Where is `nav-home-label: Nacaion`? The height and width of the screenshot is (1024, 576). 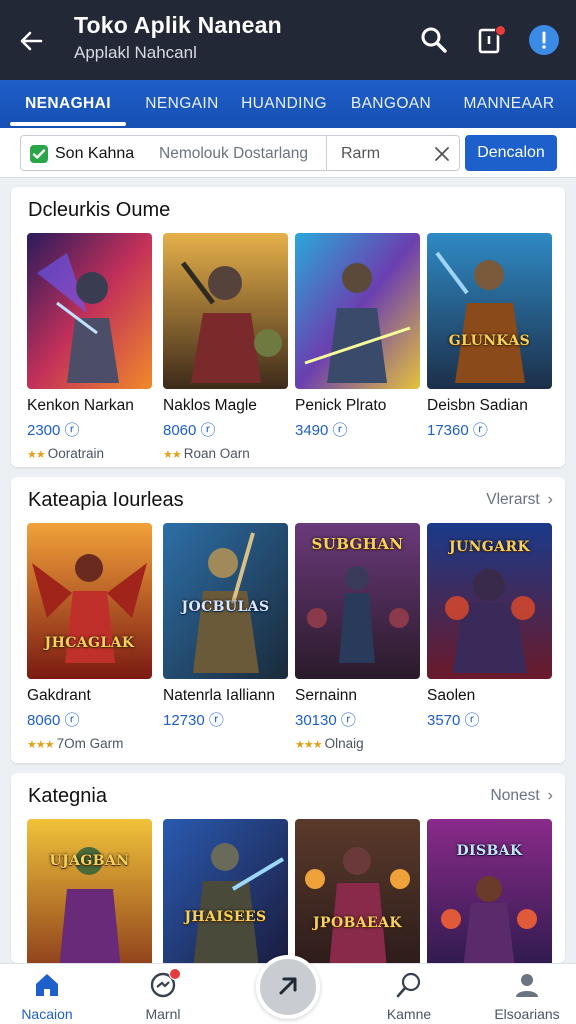 nav-home-label: Nacaion is located at coordinates (47, 1014).